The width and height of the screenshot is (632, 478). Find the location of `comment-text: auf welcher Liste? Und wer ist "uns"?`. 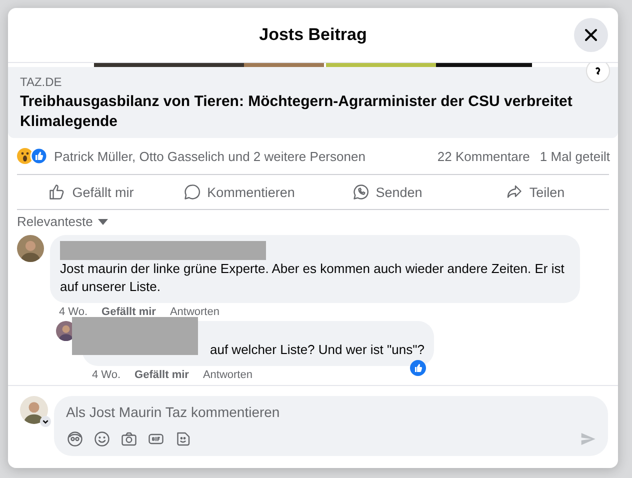

comment-text: auf welcher Liste? Und wer ist "uns"? is located at coordinates (316, 350).